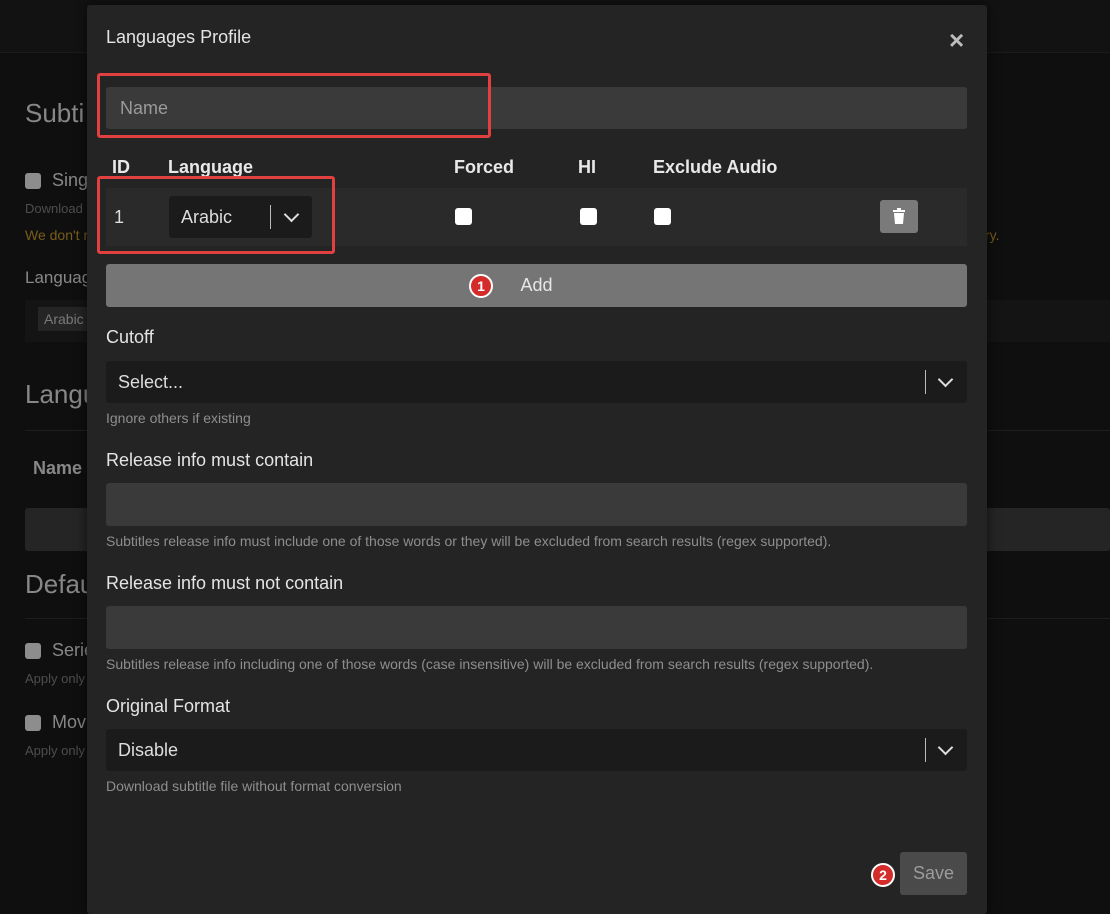 The width and height of the screenshot is (1110, 914). What do you see at coordinates (536, 504) in the screenshot?
I see `must-contain-input` at bounding box center [536, 504].